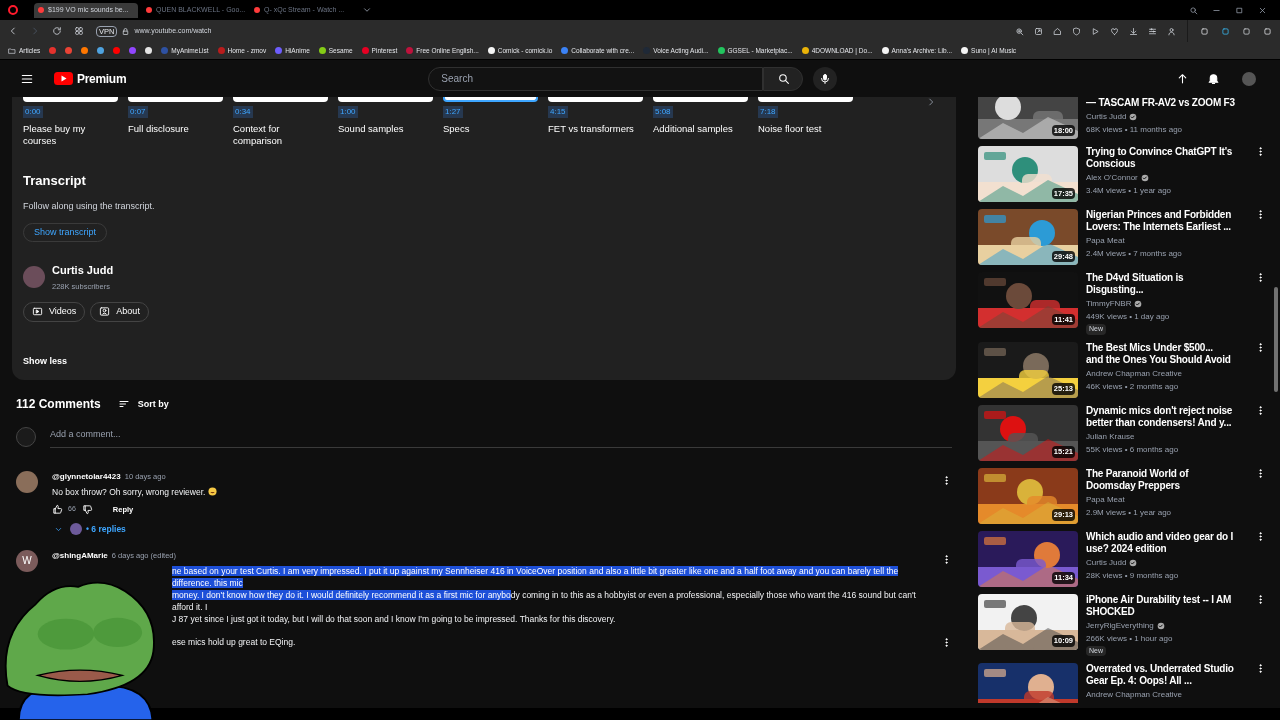 This screenshot has width=1280, height=720. What do you see at coordinates (1166, 103) in the screenshot?
I see `video-title: — TASCAM FR-AV2 vs ZOOM F3` at bounding box center [1166, 103].